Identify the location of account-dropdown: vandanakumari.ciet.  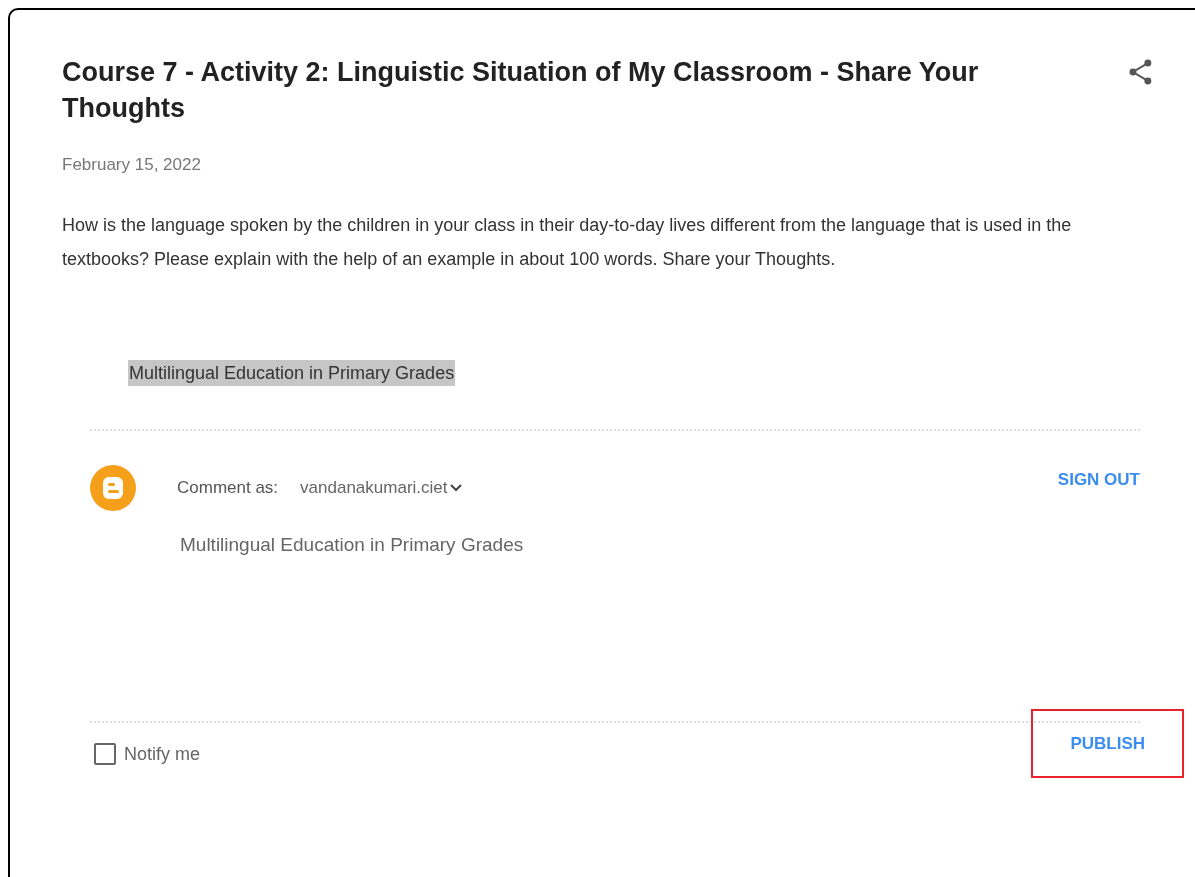
(381, 487).